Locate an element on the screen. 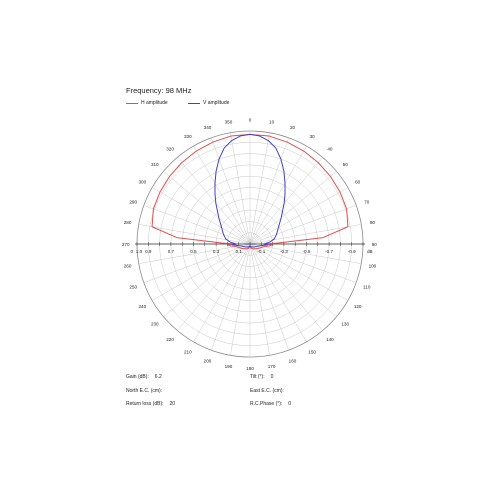 This screenshot has height=500, width=500. gain-value: 6.2 is located at coordinates (158, 377).